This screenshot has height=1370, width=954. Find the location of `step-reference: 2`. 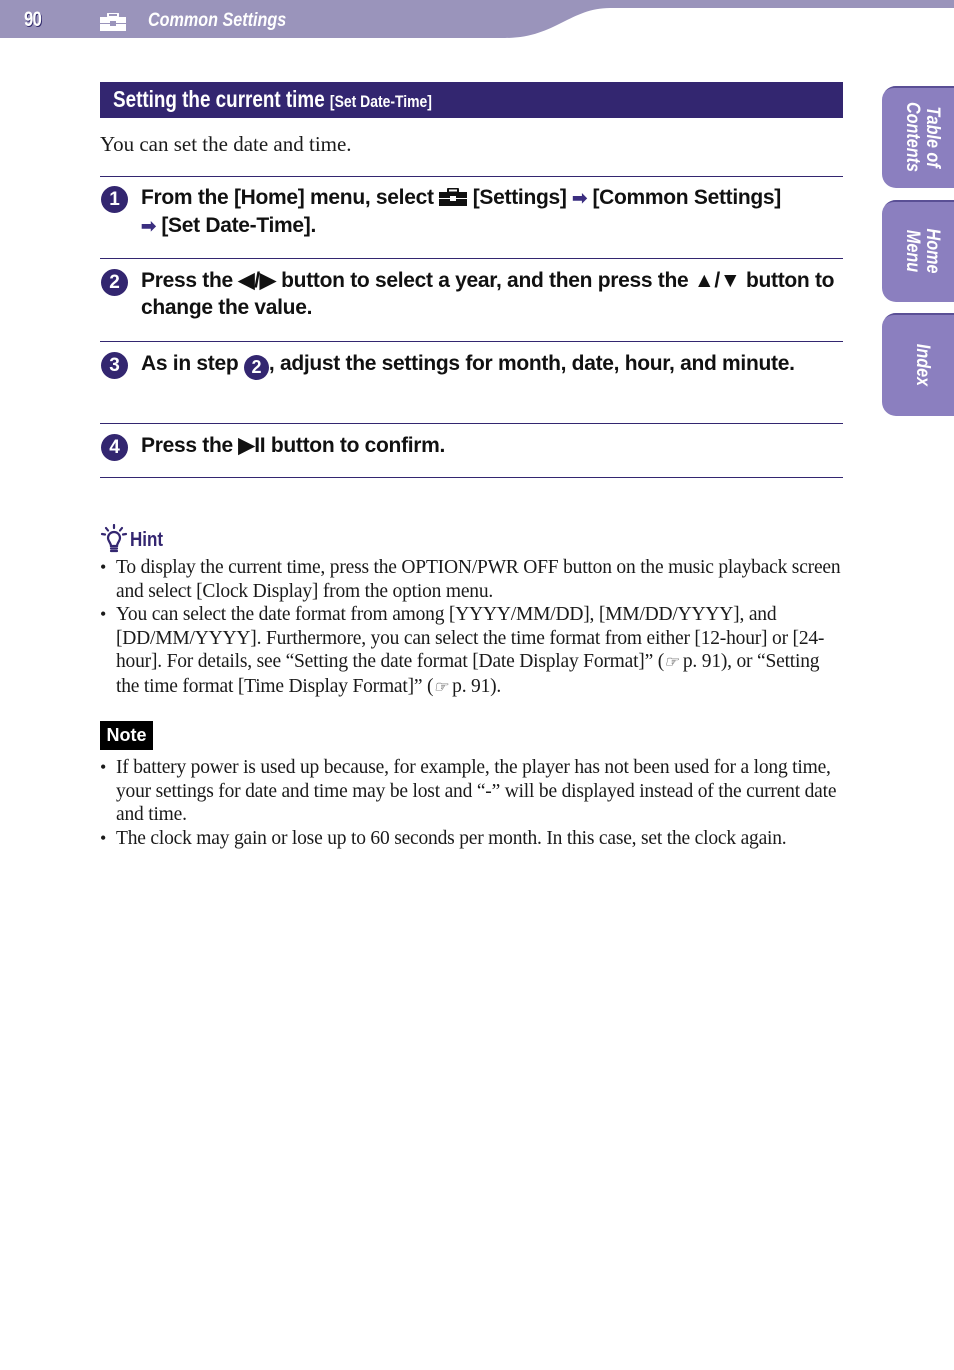

step-reference: 2 is located at coordinates (256, 367).